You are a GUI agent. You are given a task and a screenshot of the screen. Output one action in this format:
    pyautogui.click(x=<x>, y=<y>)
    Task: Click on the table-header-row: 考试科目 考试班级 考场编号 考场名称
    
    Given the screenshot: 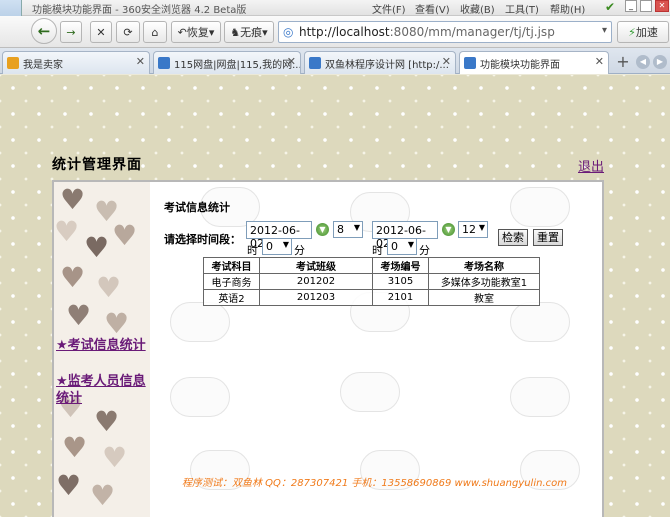 What is the action you would take?
    pyautogui.click(x=371, y=265)
    